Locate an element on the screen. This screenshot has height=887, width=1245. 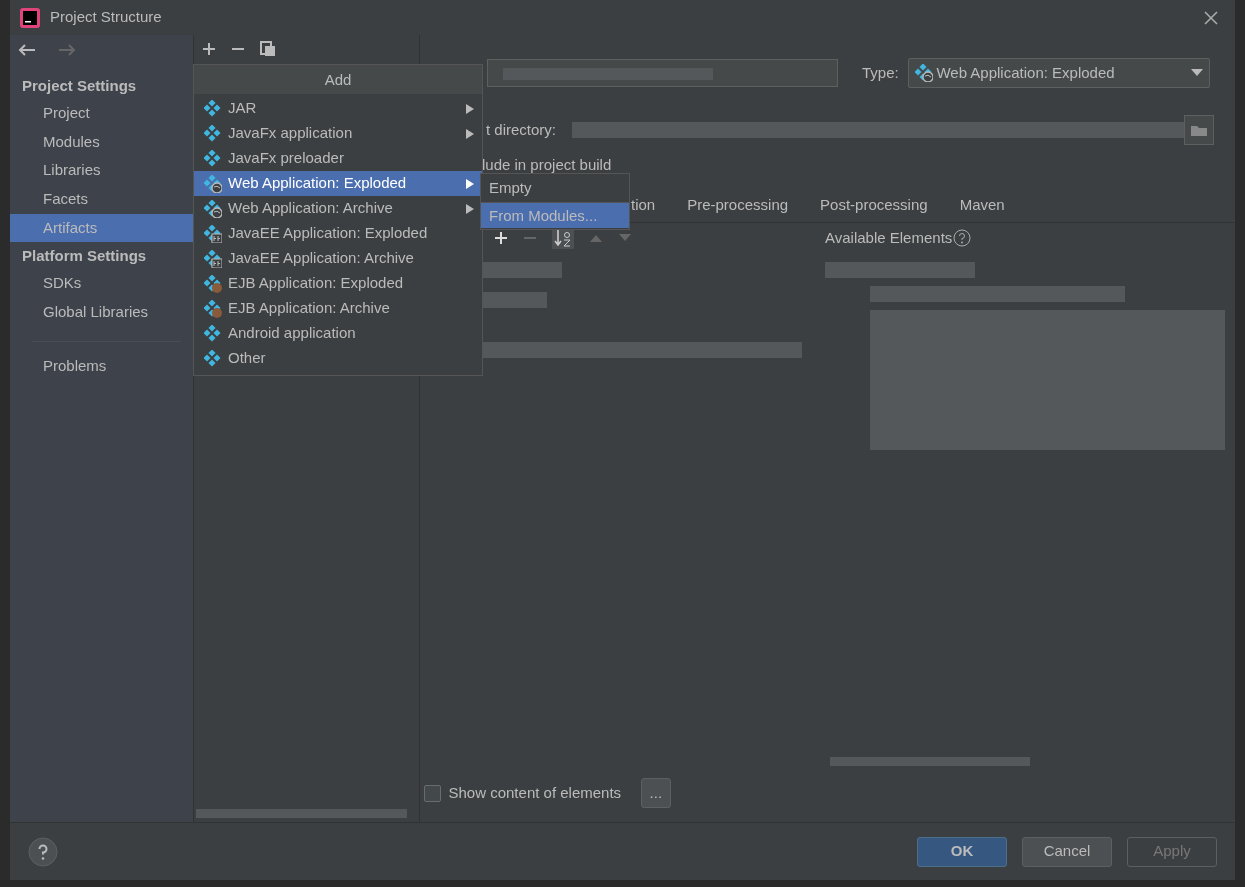
menu-item: JavaEE Application: Exploded is located at coordinates (338, 233).